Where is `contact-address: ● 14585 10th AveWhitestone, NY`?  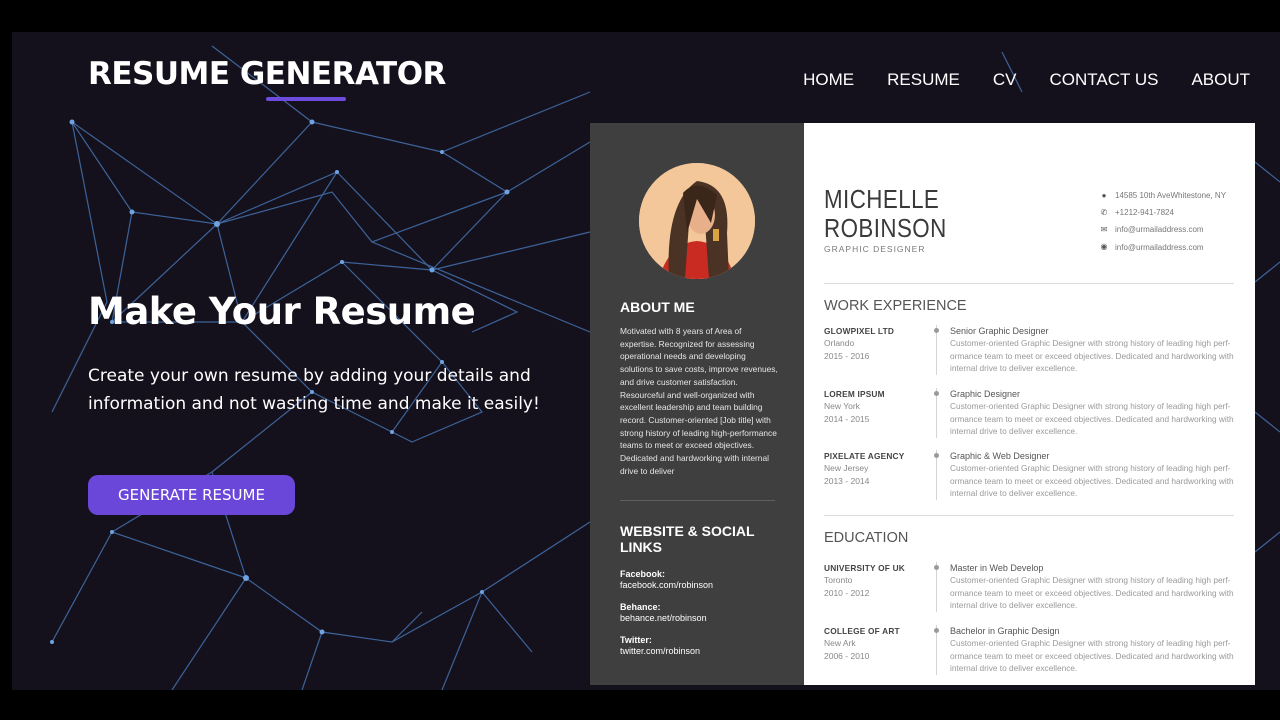
contact-address: ● 14585 10th AveWhitestone, NY is located at coordinates (1164, 195).